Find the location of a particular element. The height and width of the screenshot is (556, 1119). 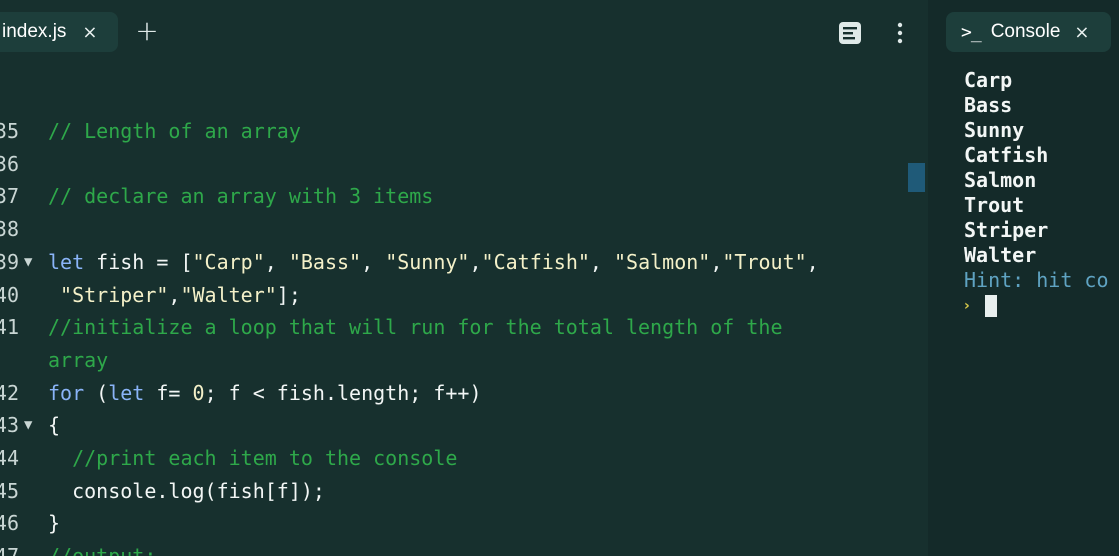

code-line: 42 for (let f= 0; f < fish.length; f++) is located at coordinates (455, 393).